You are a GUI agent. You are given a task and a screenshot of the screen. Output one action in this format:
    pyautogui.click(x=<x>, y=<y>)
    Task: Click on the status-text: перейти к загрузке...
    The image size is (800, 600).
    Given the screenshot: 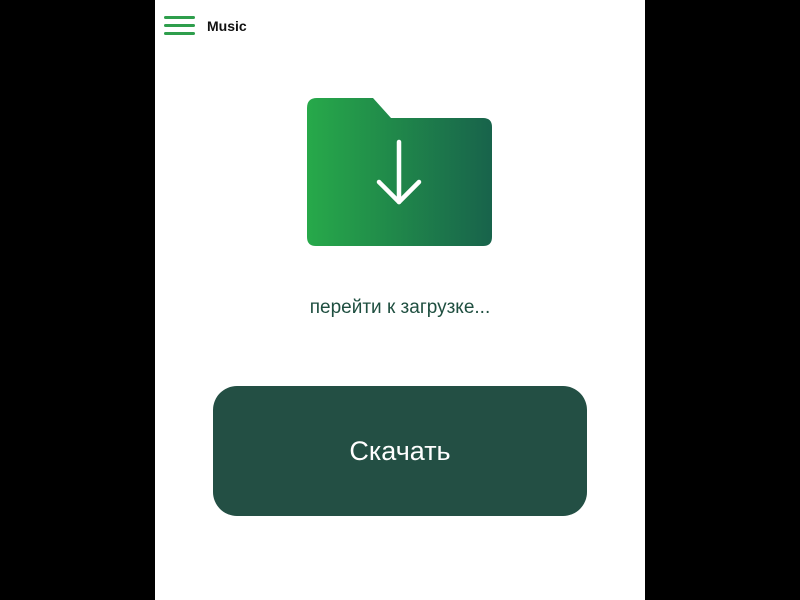 What is the action you would take?
    pyautogui.click(x=400, y=307)
    